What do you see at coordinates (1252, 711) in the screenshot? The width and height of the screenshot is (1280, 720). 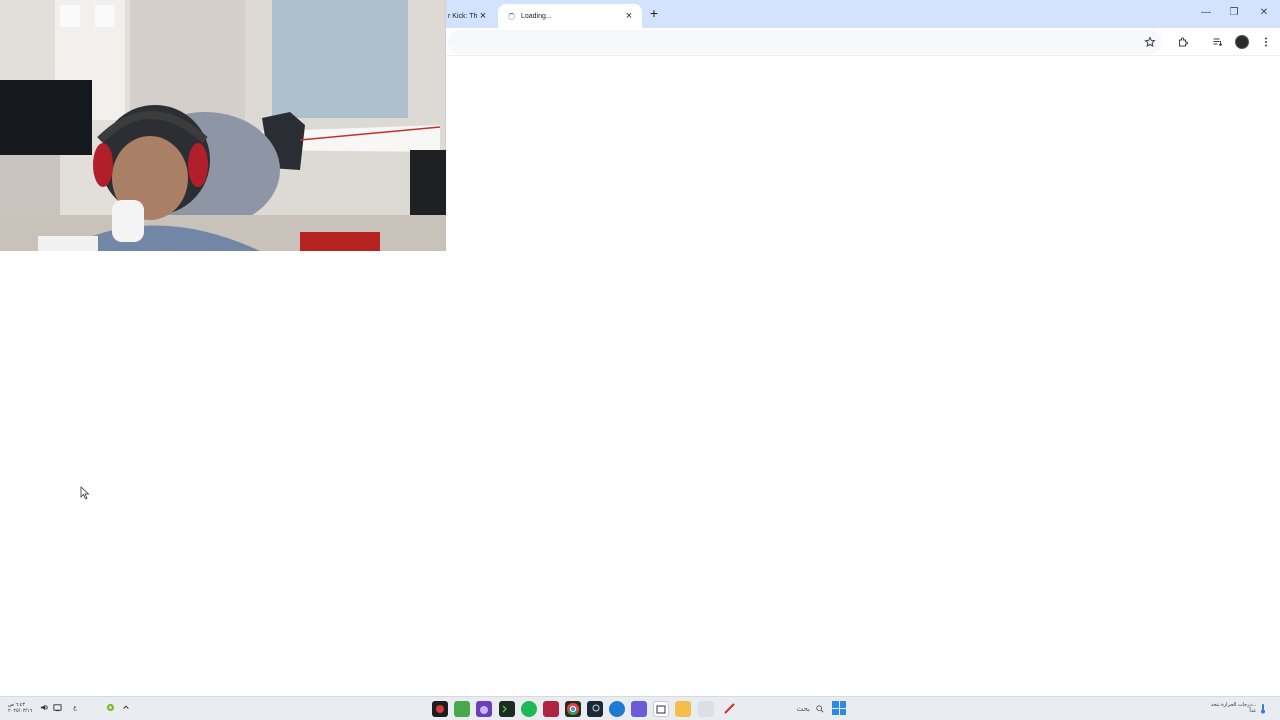 I see `weather-line-2: غداً` at bounding box center [1252, 711].